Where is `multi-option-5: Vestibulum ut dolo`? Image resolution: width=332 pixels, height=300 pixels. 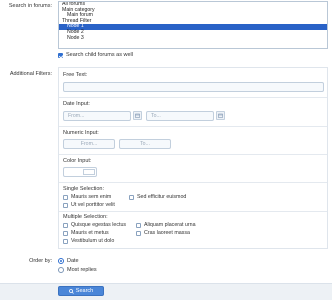
multi-option-5: Vestibulum ut dolo is located at coordinates (88, 241).